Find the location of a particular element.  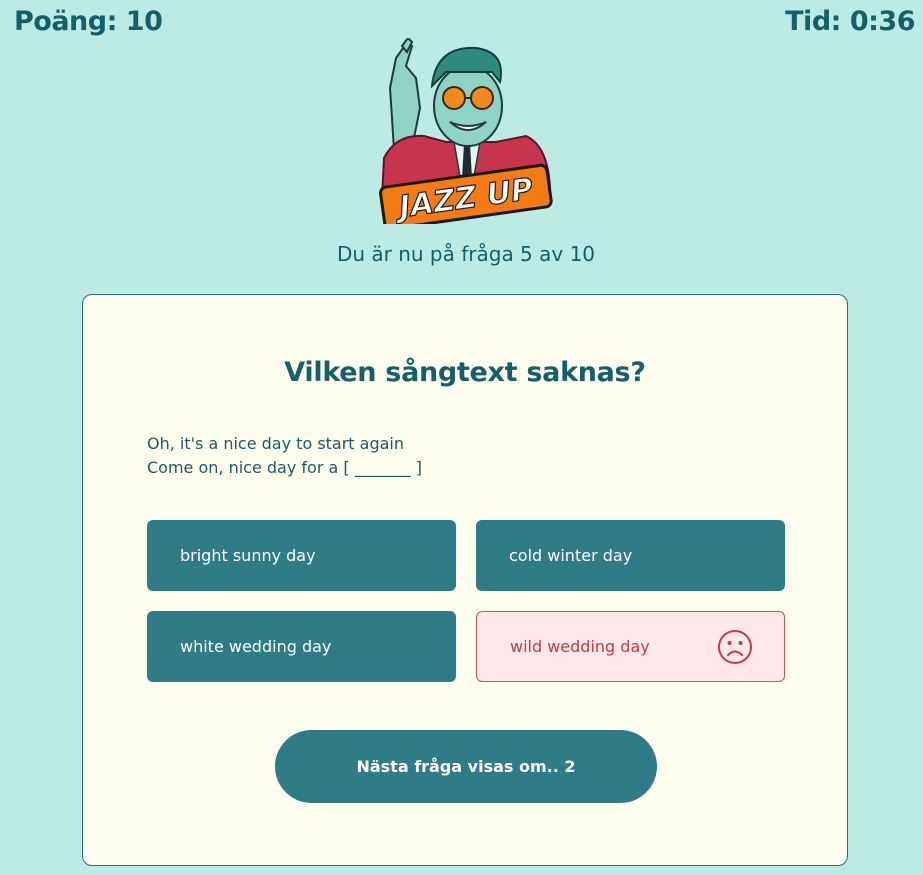

lyrics-line: Oh, it's a nice day to start again is located at coordinates (276, 443).